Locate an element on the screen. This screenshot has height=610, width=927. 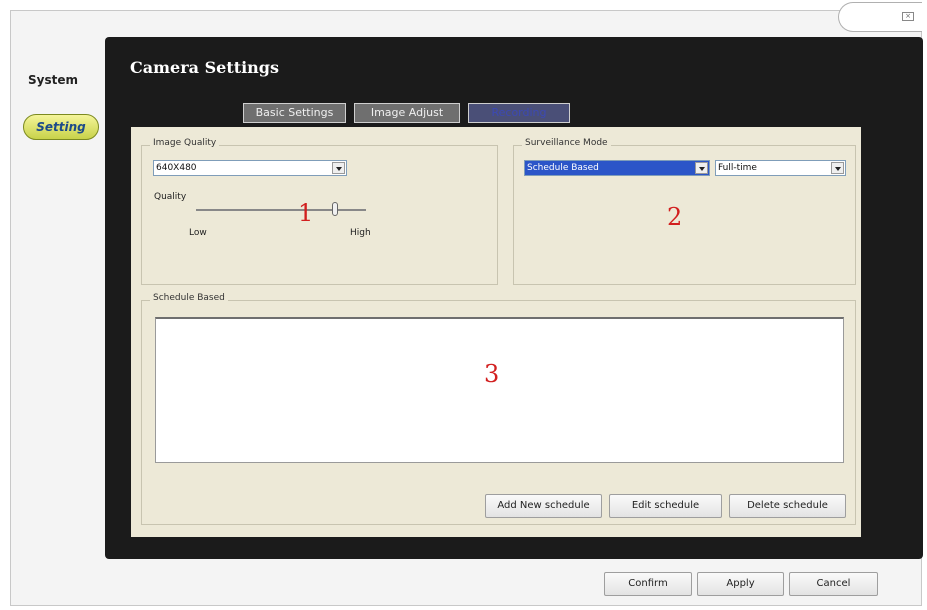
quality-slider-thumb is located at coordinates (335, 209).